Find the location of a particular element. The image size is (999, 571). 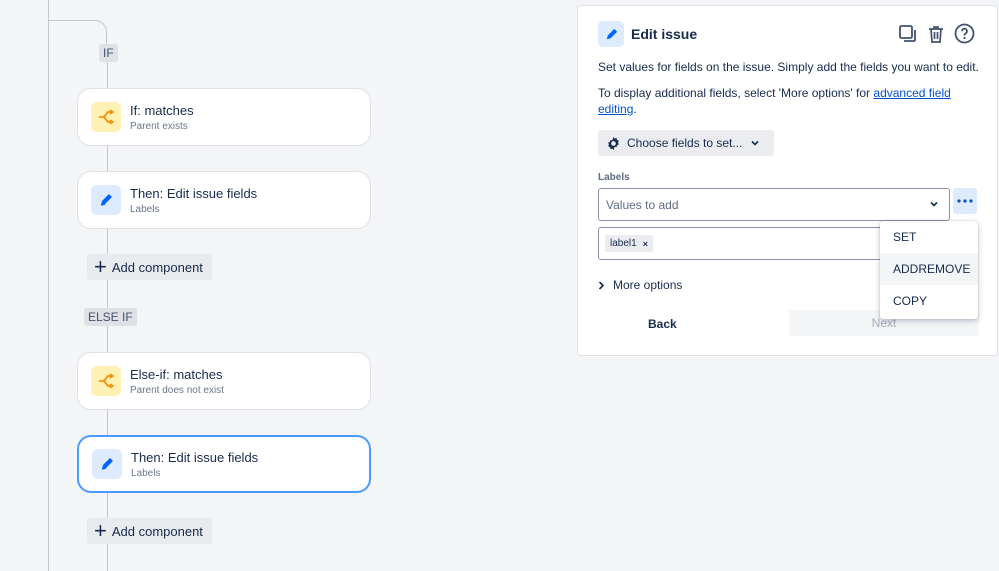

card-subtitle: Parent does not exist is located at coordinates (177, 390).